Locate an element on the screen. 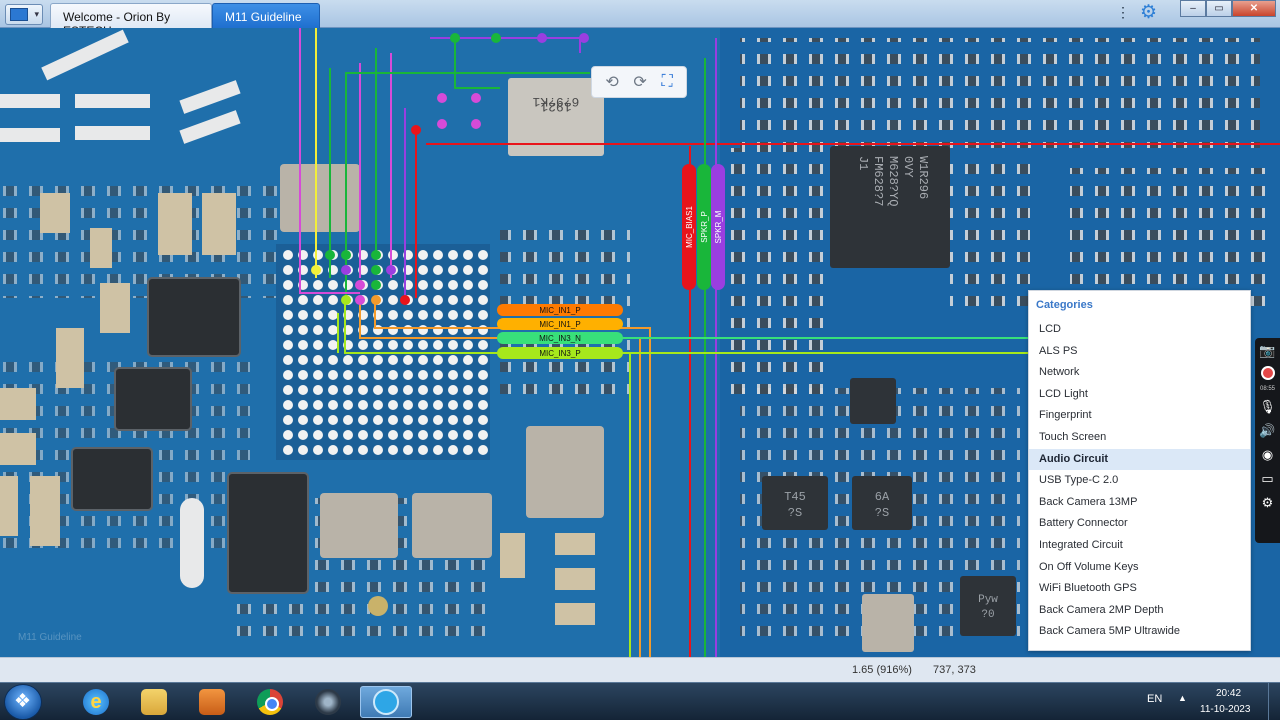 This screenshot has height=720, width=1280. category-item-lcd: LCD is located at coordinates (1139, 330).